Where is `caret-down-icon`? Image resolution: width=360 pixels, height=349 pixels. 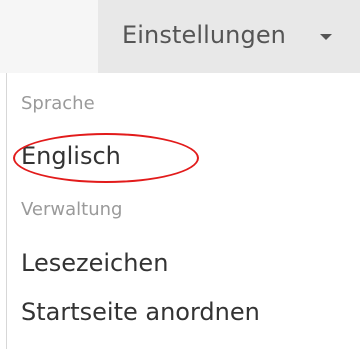
caret-down-icon is located at coordinates (326, 37).